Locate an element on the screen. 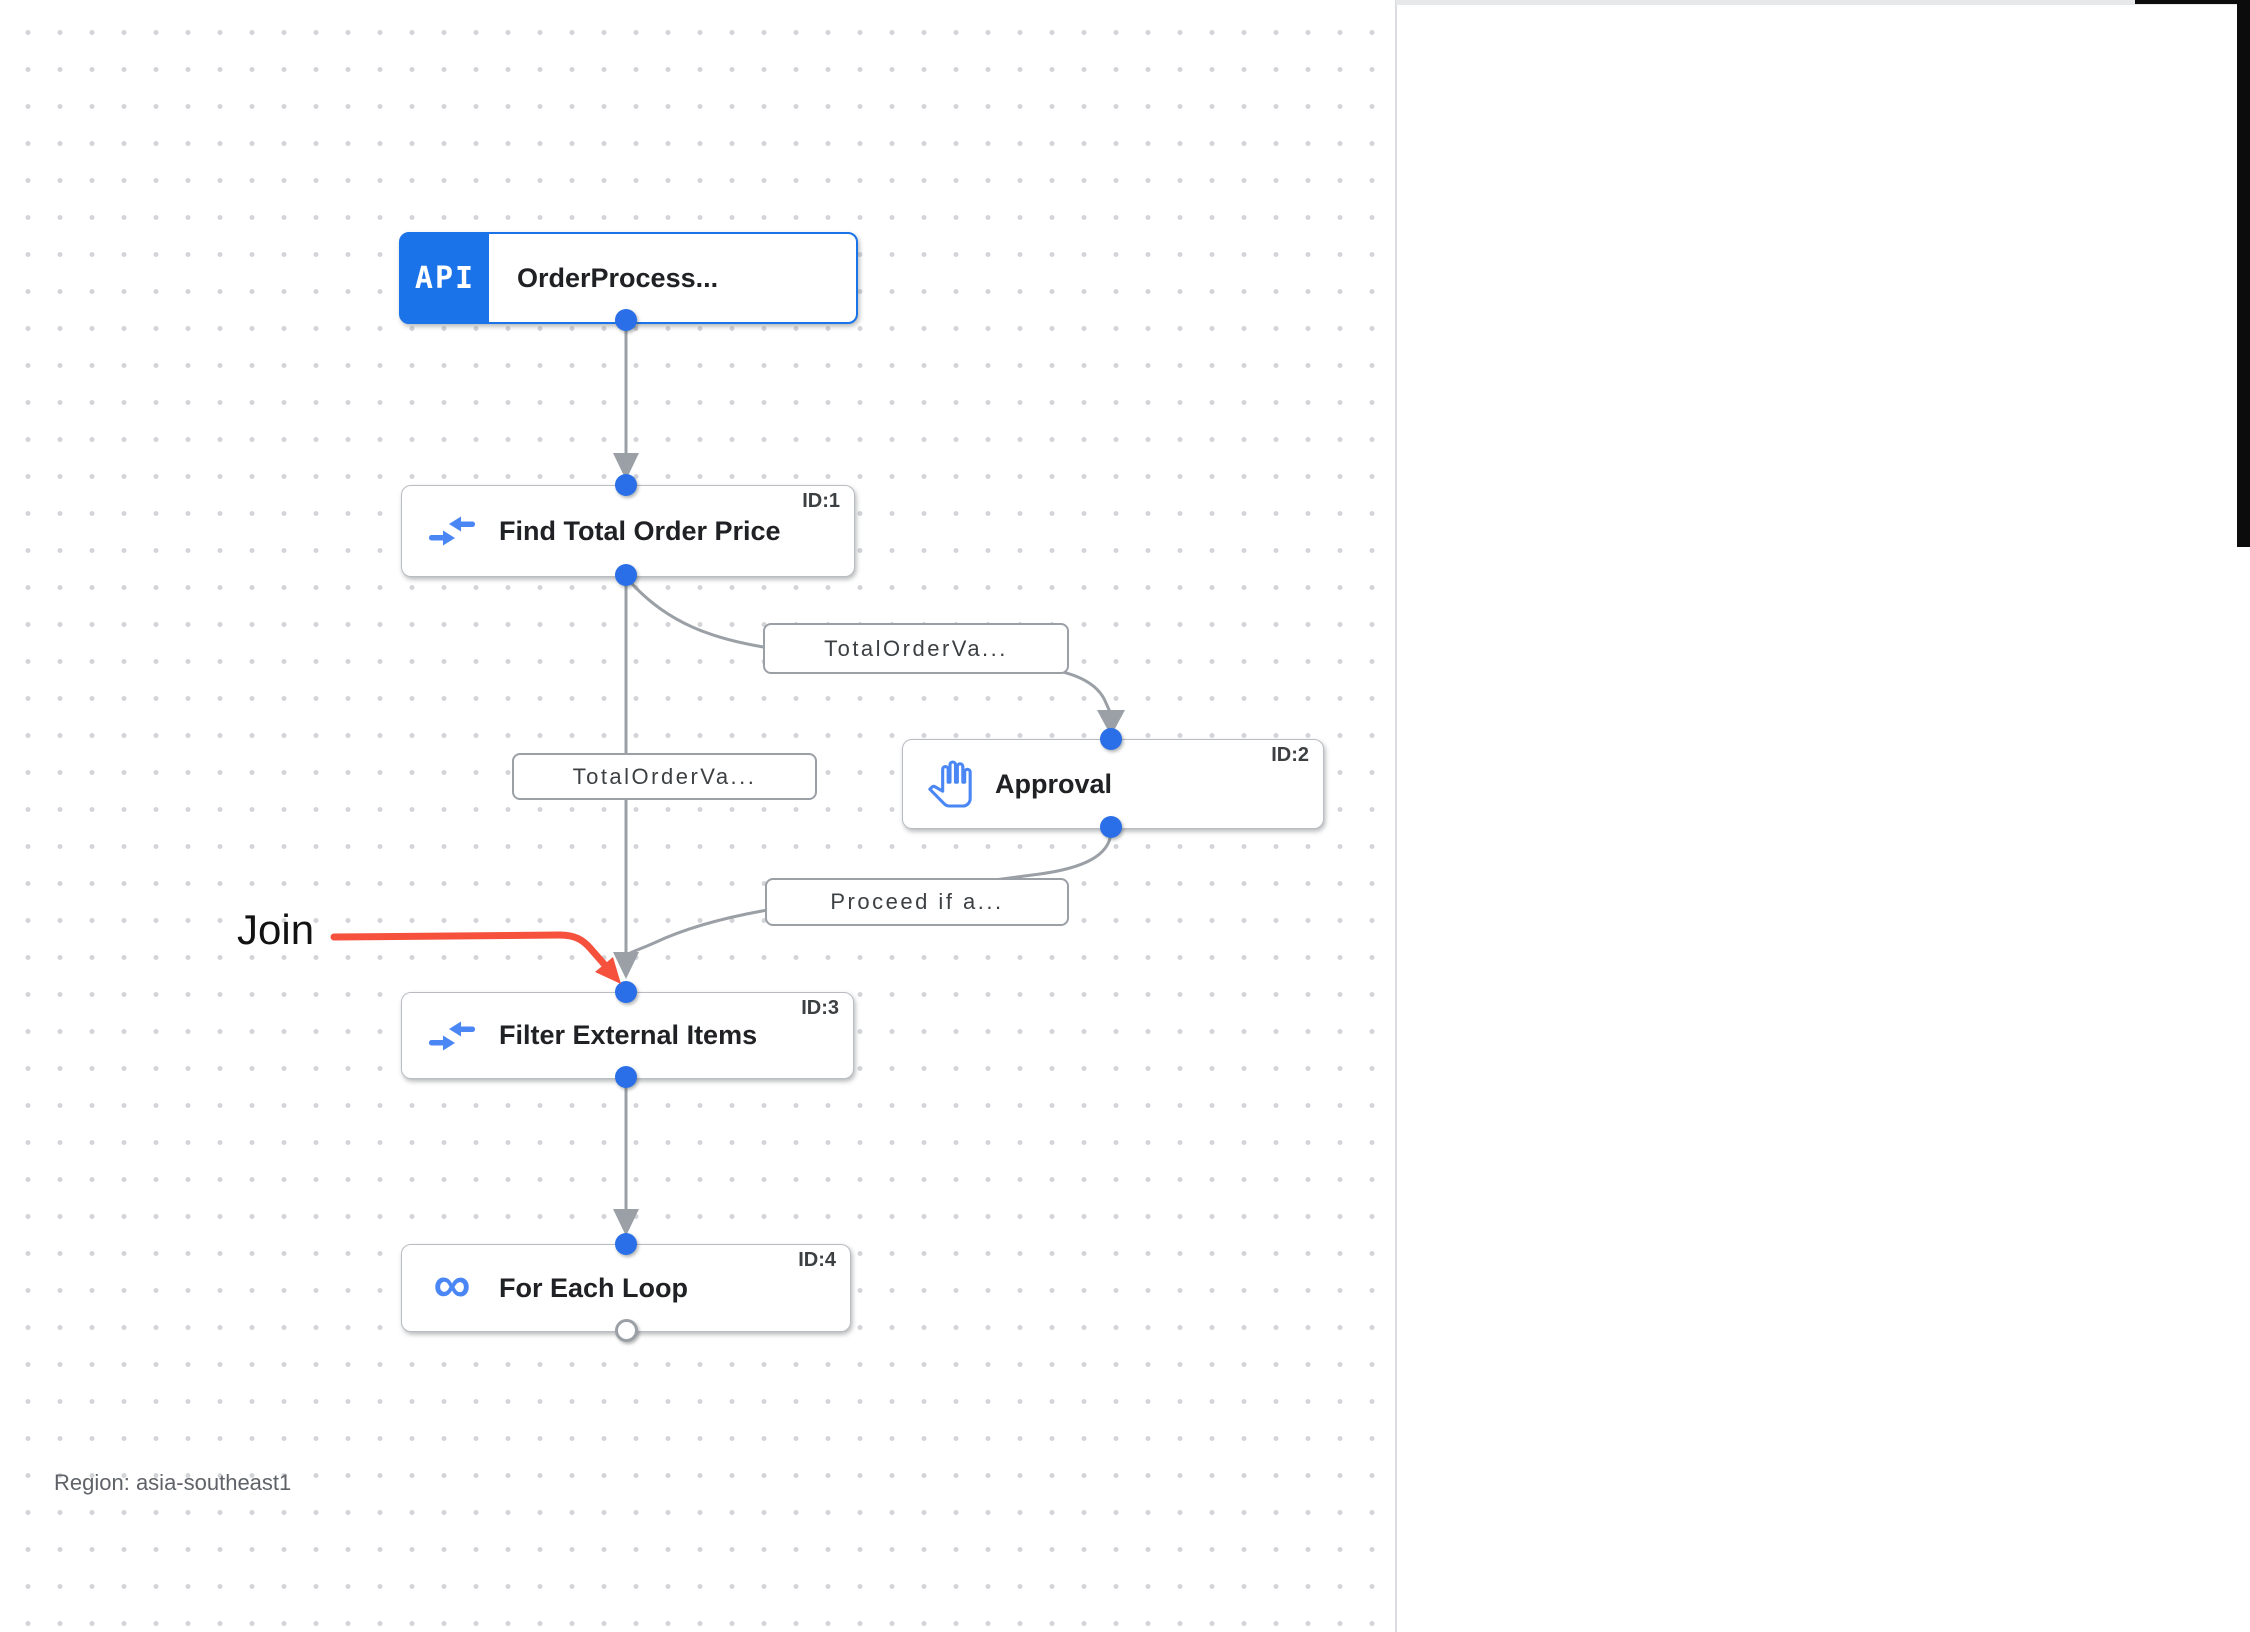 Image resolution: width=2250 pixels, height=1632 pixels. port-out-filter is located at coordinates (626, 1077).